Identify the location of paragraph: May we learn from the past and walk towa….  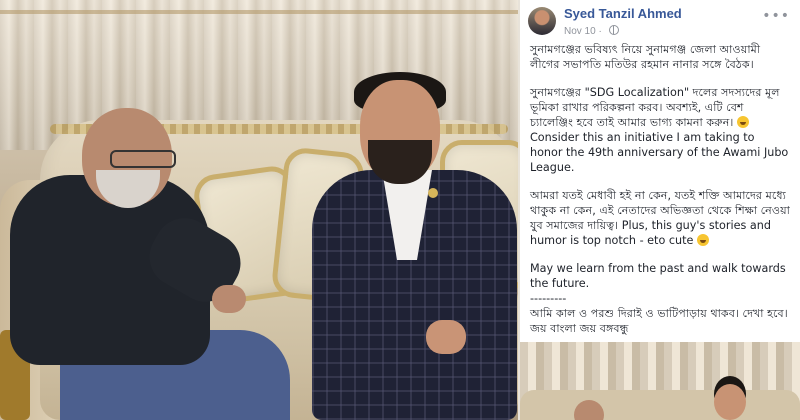
(658, 276).